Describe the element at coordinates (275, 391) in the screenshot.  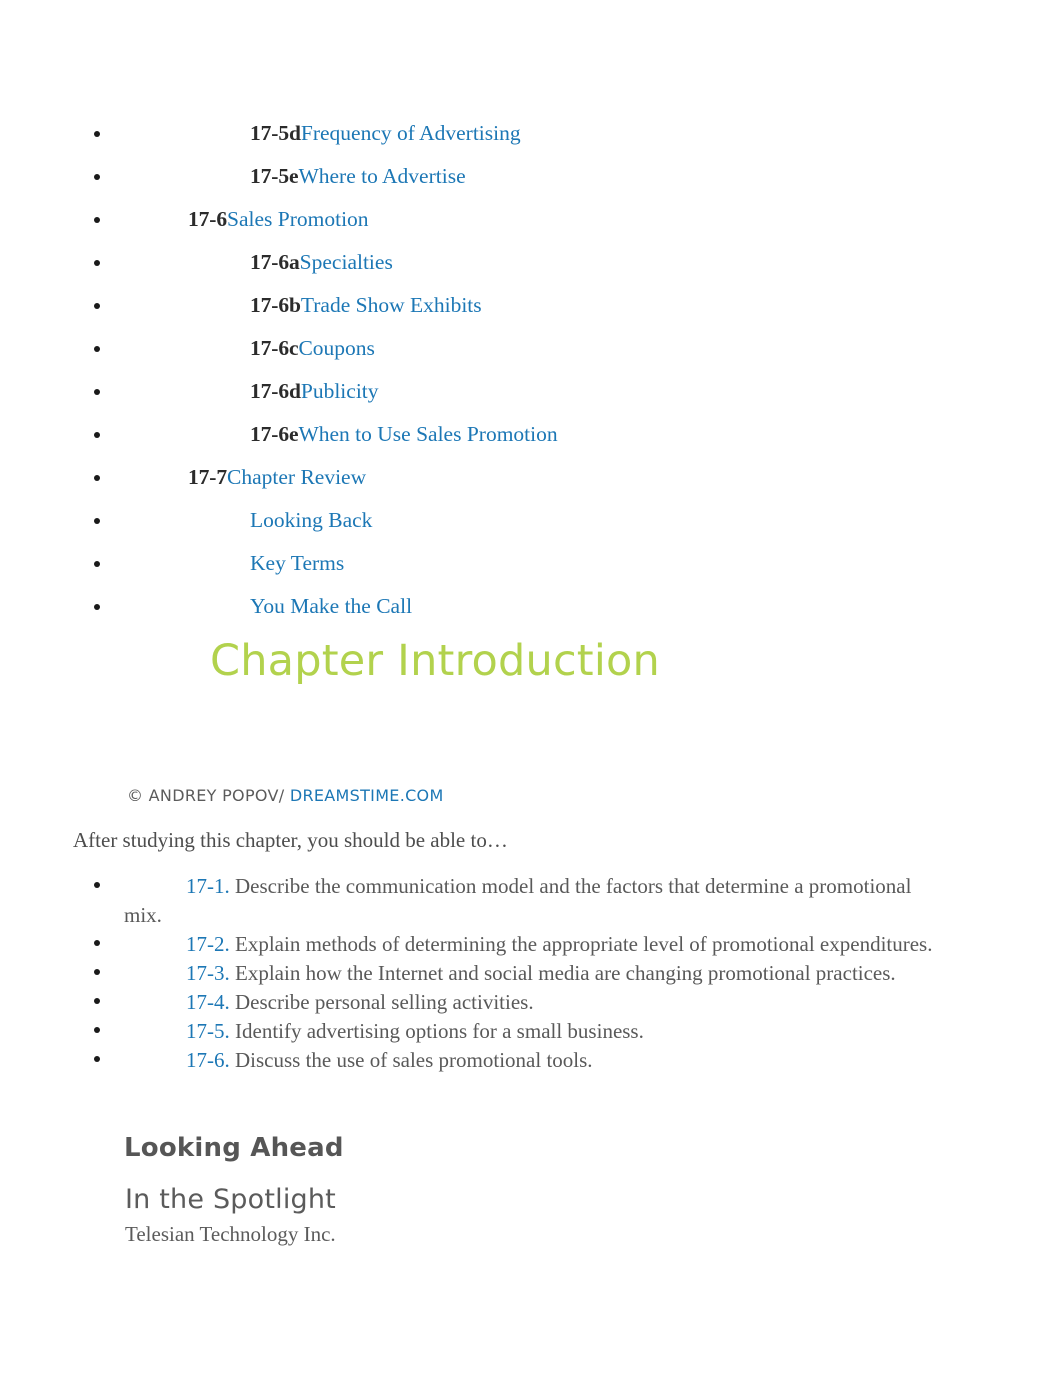
I see `toc-number: 17-6d` at that location.